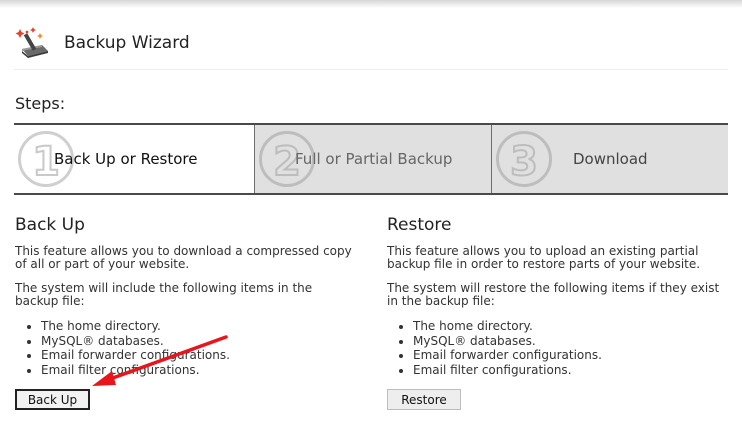 The width and height of the screenshot is (742, 447). Describe the element at coordinates (371, 4) in the screenshot. I see `top-shadow` at that location.